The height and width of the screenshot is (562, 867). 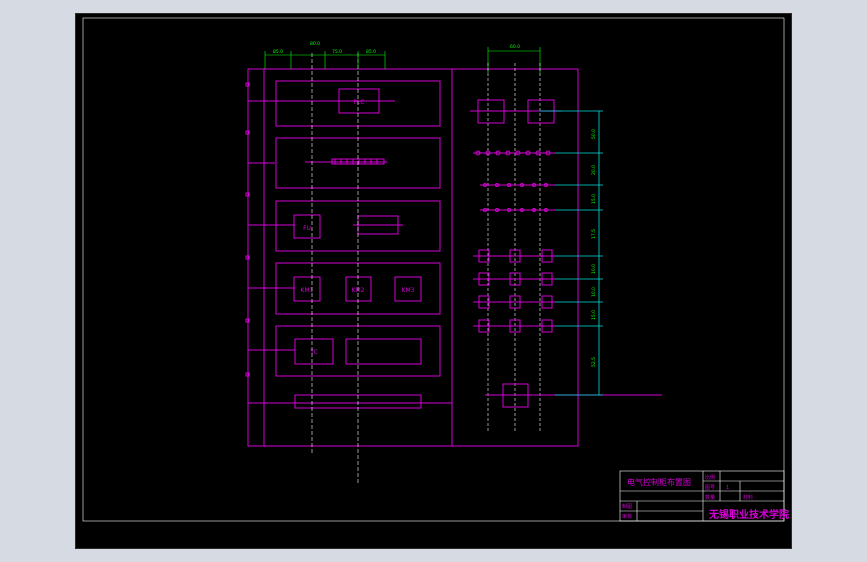 I want to click on relay-grid, so click(x=514, y=291).